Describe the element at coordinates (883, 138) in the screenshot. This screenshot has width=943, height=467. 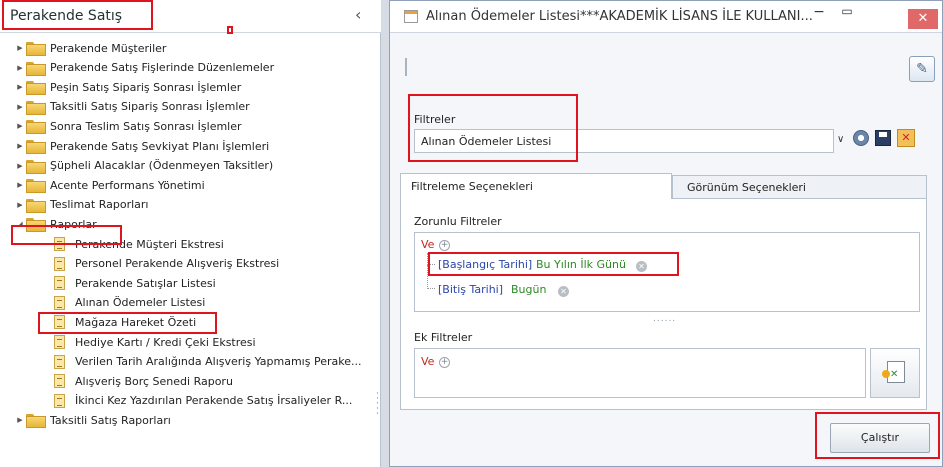
I see `save-icon` at that location.